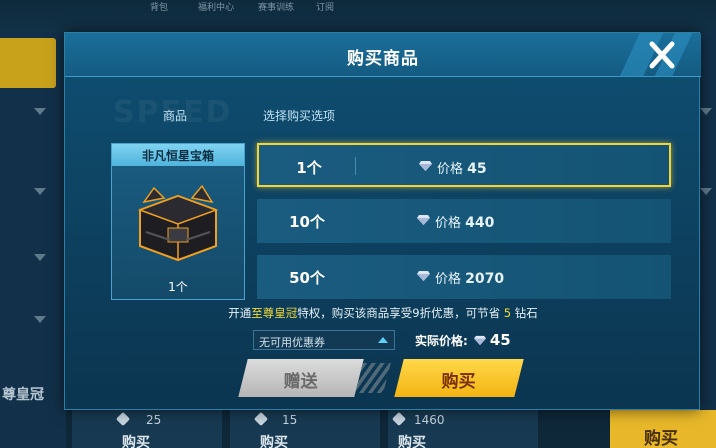 This screenshot has width=716, height=448. I want to click on price-value: 2070, so click(485, 279).